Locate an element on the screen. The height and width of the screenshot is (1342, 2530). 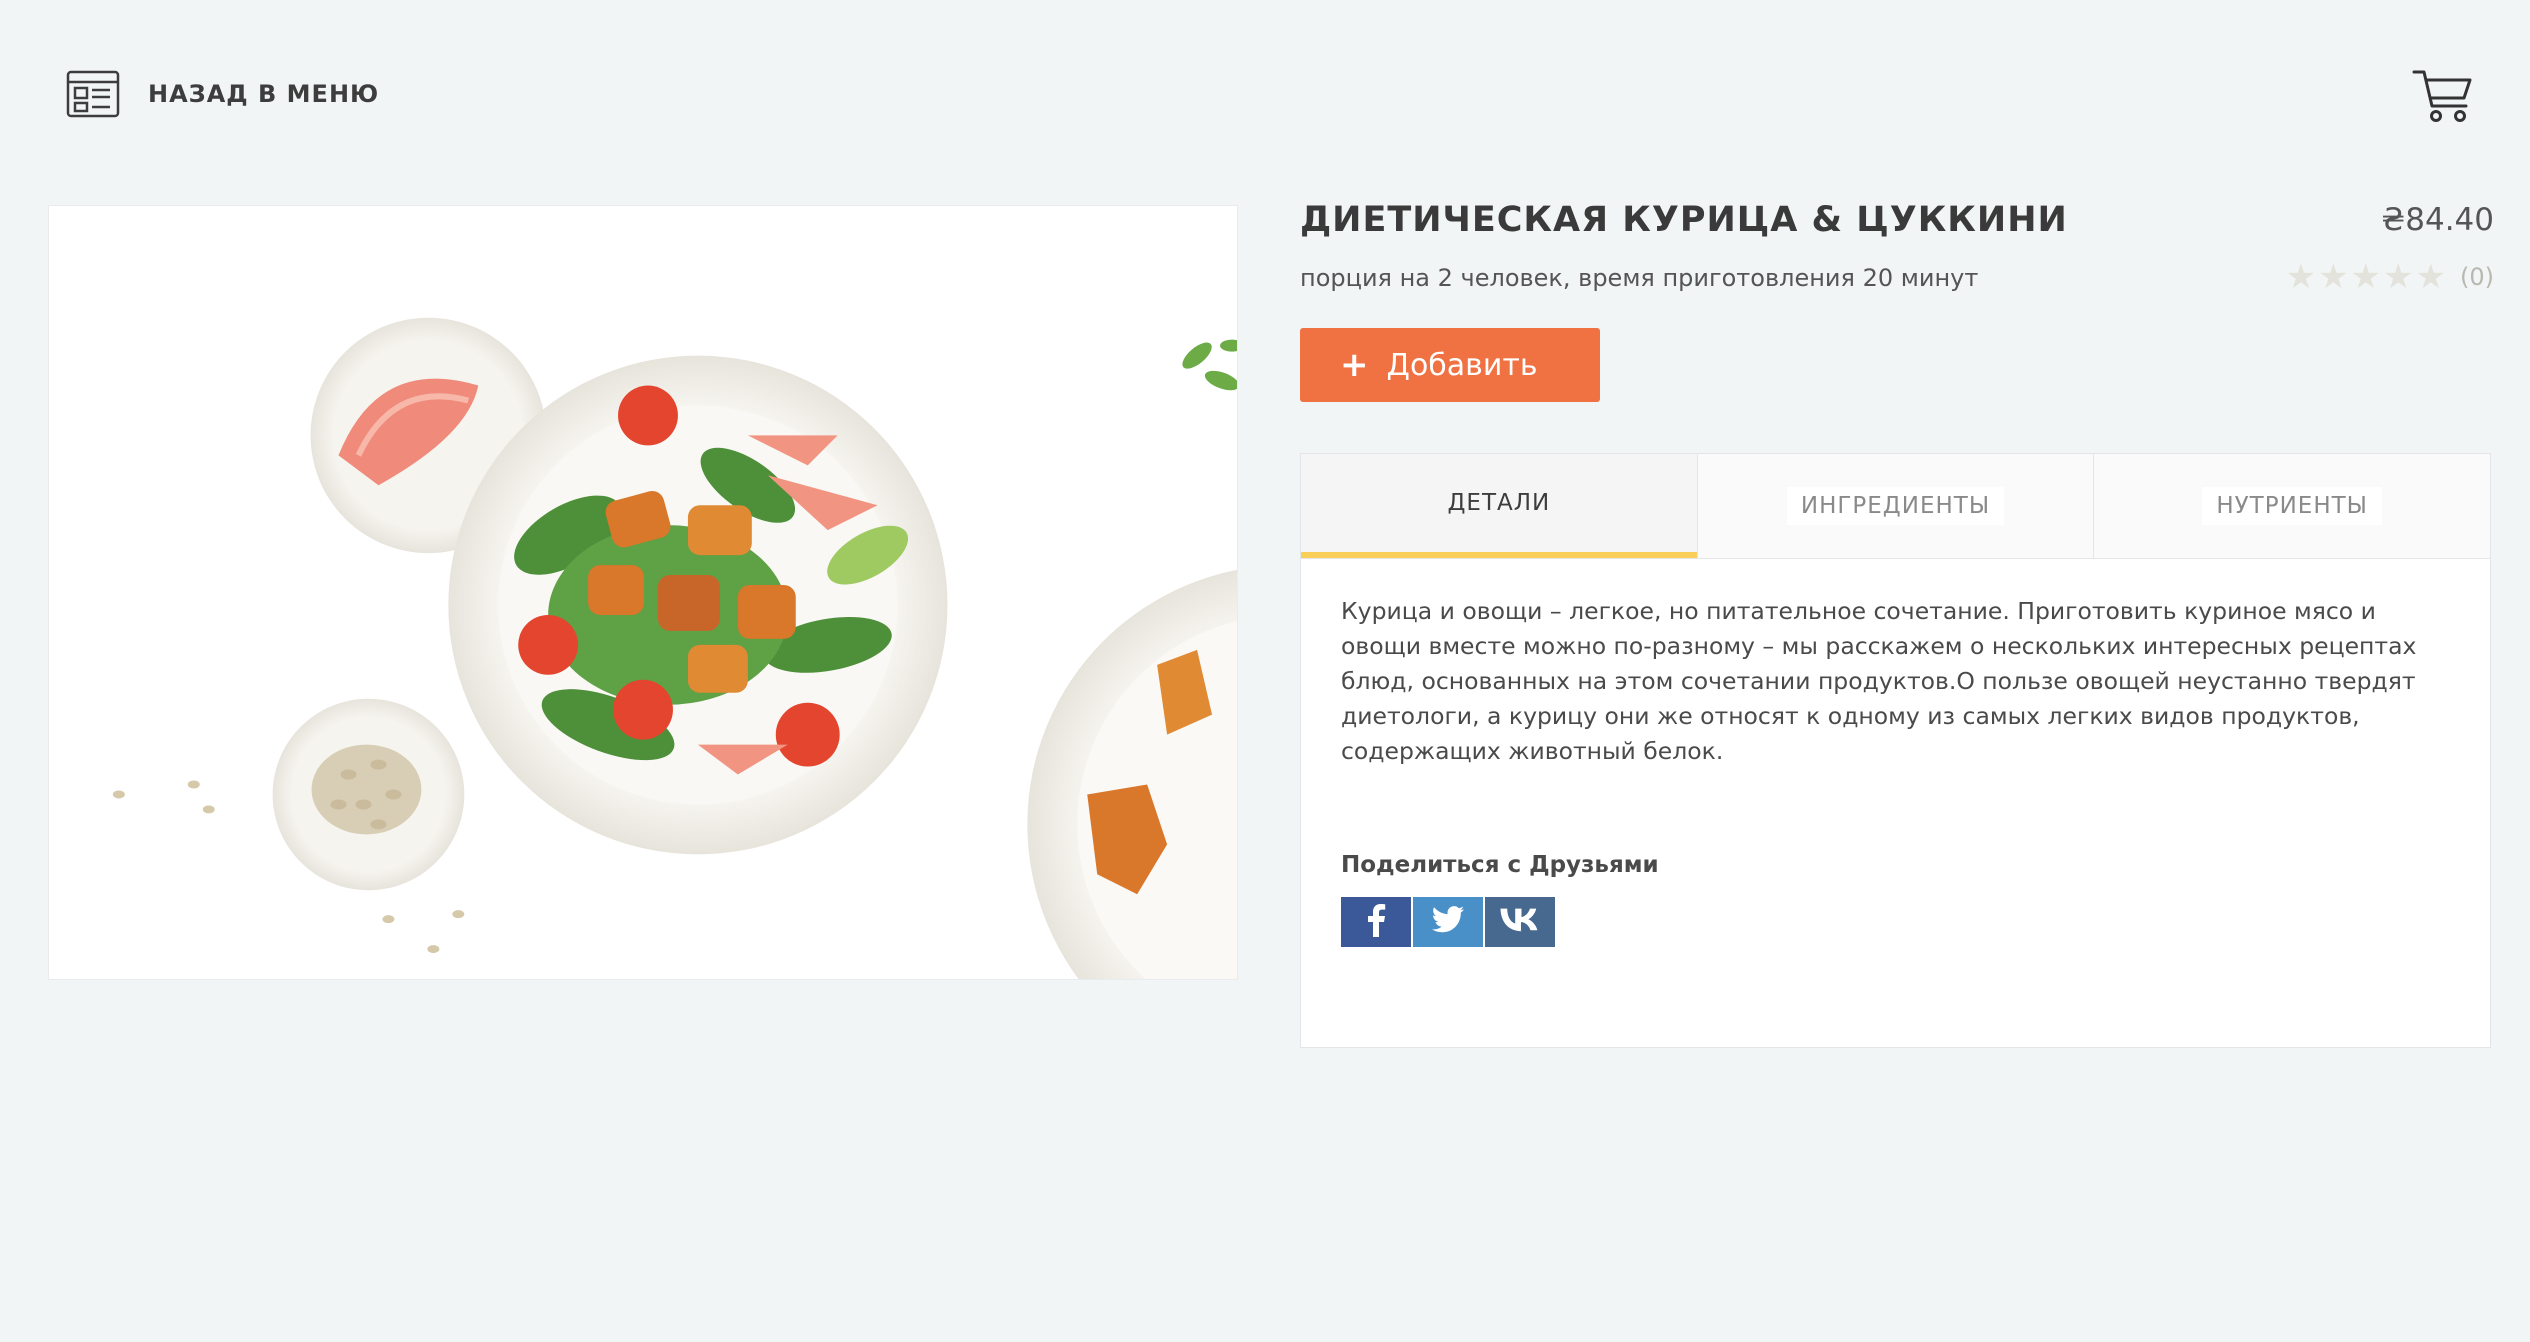
tab-details-label: ДЕТАЛИ is located at coordinates (1499, 503).